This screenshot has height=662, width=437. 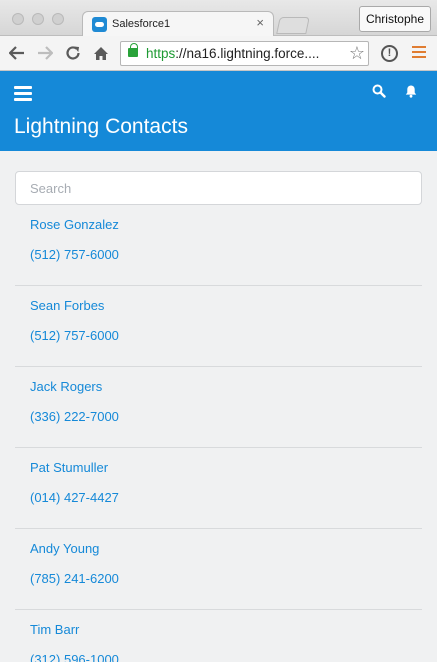 What do you see at coordinates (54, 629) in the screenshot?
I see `contact-name: Tim Barr` at bounding box center [54, 629].